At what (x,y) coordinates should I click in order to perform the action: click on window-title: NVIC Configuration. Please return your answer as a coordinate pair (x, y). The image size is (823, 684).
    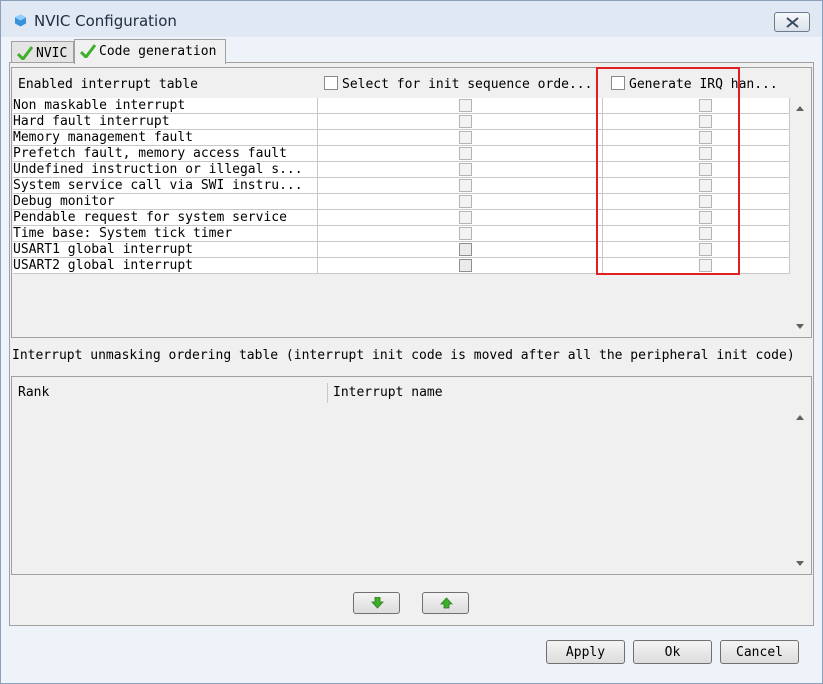
    Looking at the image, I should click on (105, 21).